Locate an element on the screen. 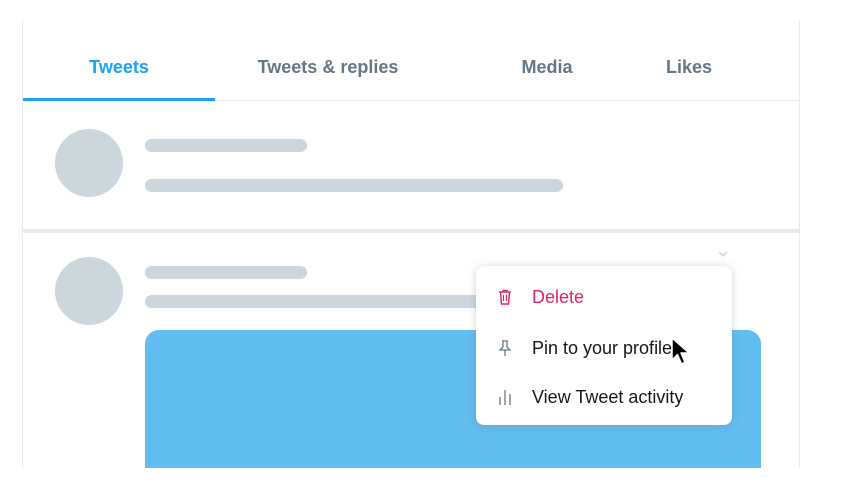 This screenshot has height=486, width=858. trash-icon is located at coordinates (505, 297).